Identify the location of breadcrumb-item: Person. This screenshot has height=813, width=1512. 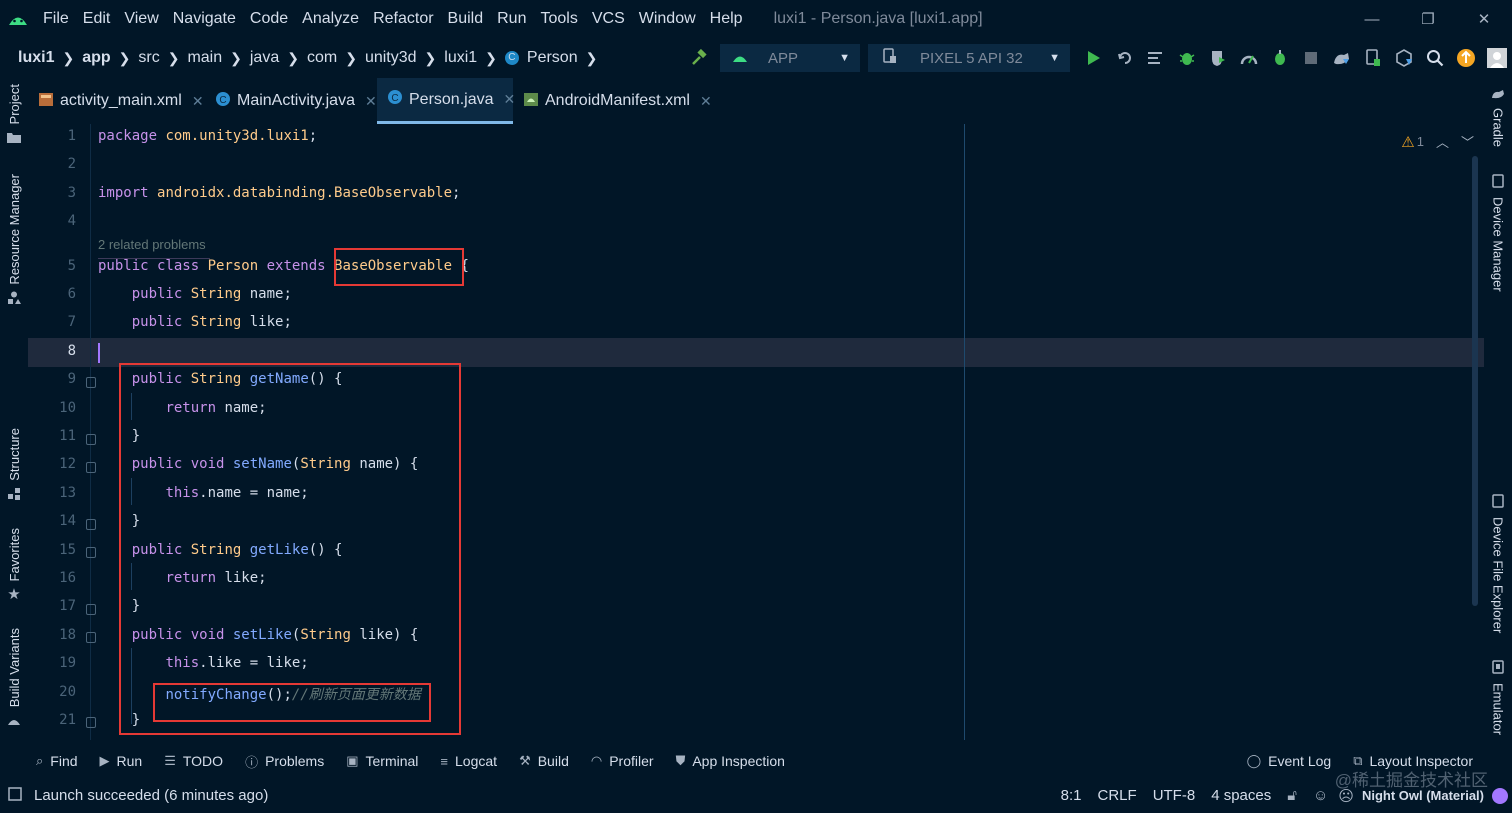
(552, 58).